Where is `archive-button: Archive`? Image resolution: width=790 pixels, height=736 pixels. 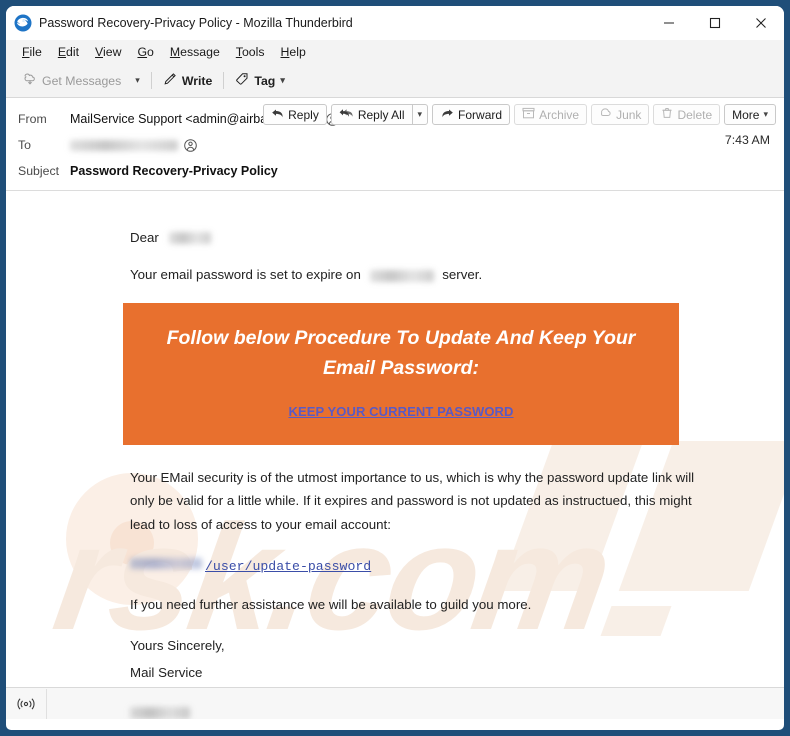 archive-button: Archive is located at coordinates (551, 114).